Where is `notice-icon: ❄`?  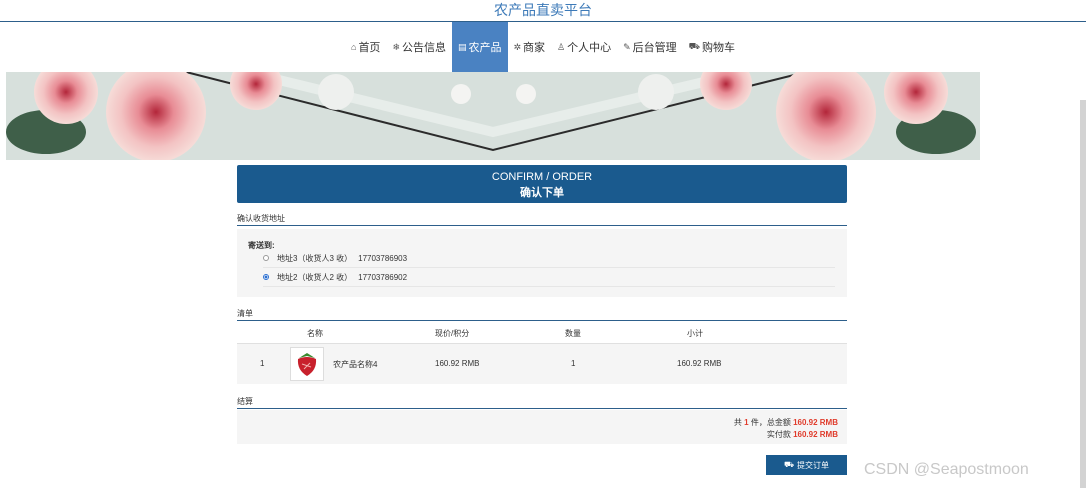
notice-icon: ❄ is located at coordinates (396, 46).